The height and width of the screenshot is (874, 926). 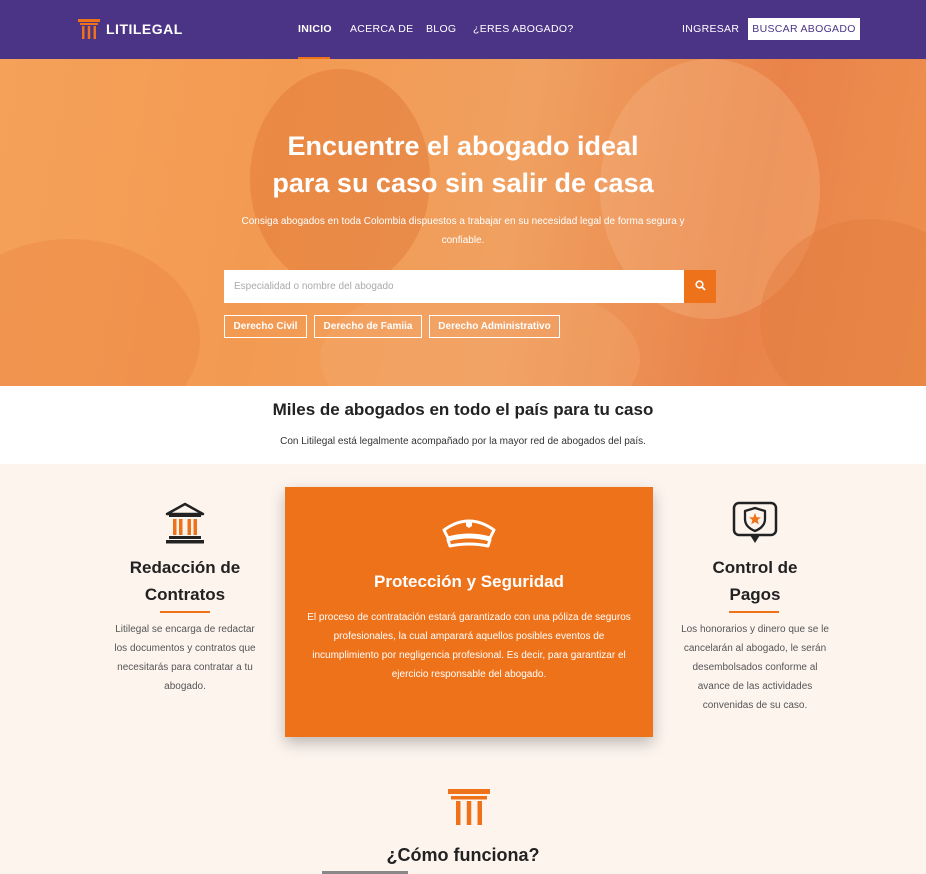 I want to click on feature-title-contratos-line-1: Redacción de, so click(x=185, y=567).